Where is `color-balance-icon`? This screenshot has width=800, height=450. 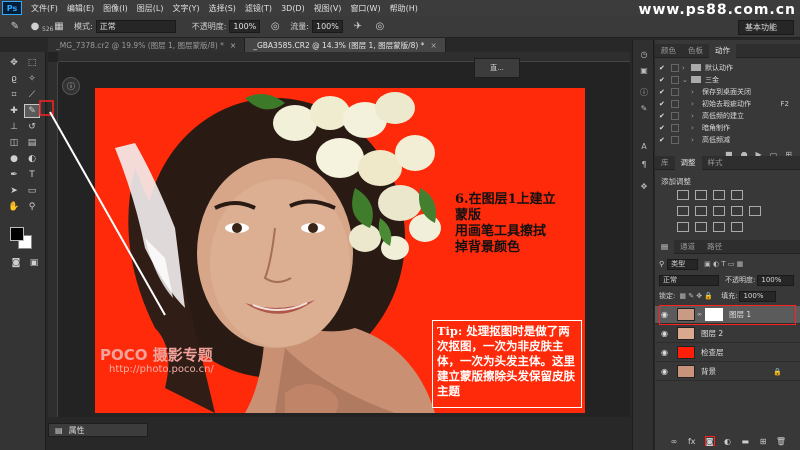
color-balance-icon is located at coordinates (719, 211).